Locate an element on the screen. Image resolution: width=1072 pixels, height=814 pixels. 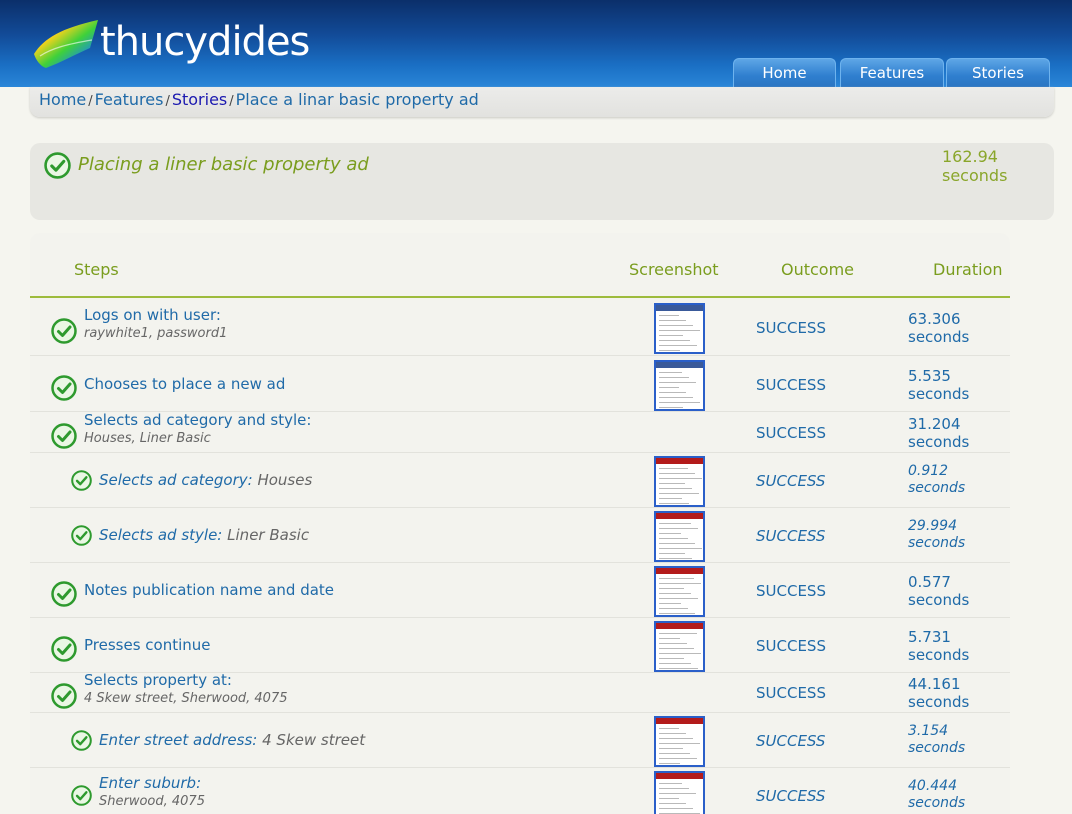
step-label: Logs on with user: is located at coordinates (152, 315).